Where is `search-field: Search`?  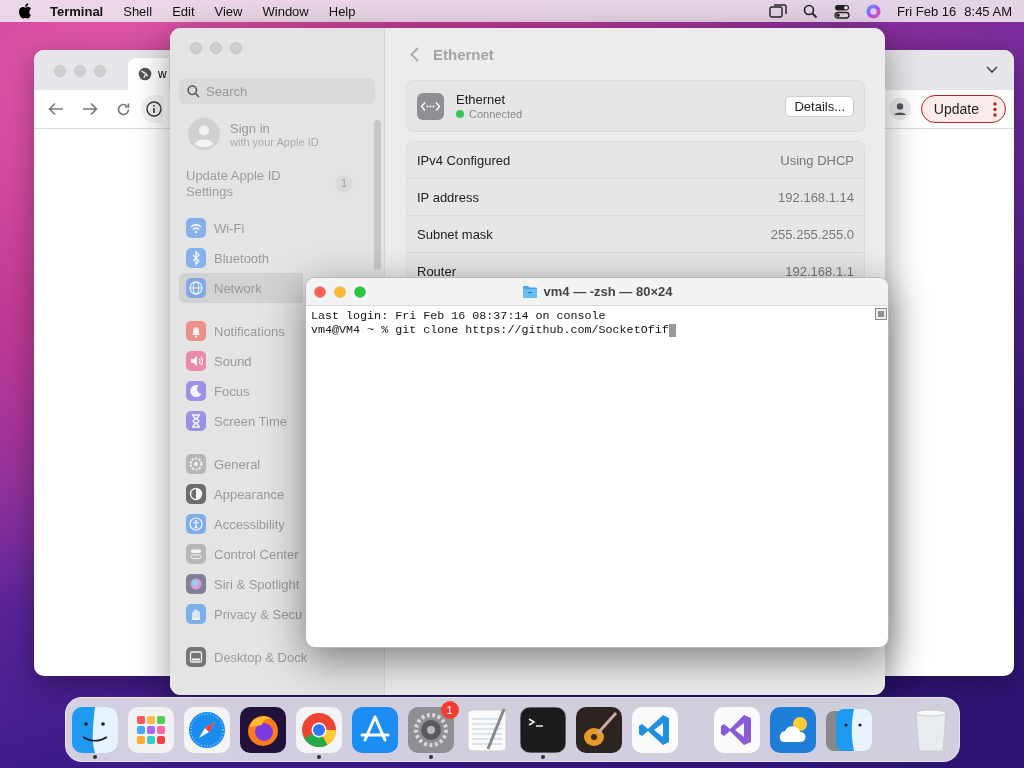 search-field: Search is located at coordinates (277, 91).